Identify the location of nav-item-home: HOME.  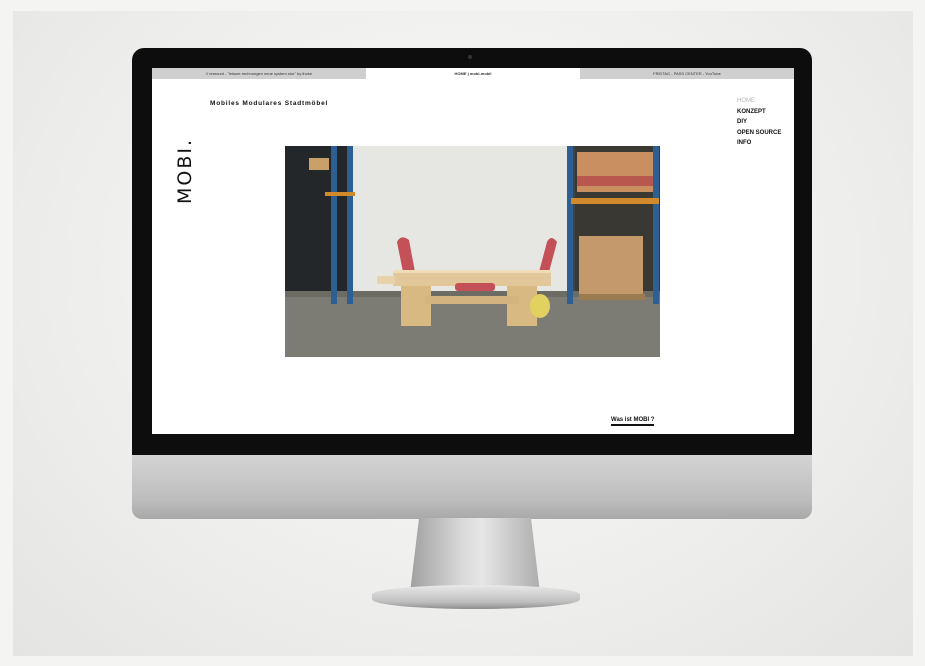
(759, 101).